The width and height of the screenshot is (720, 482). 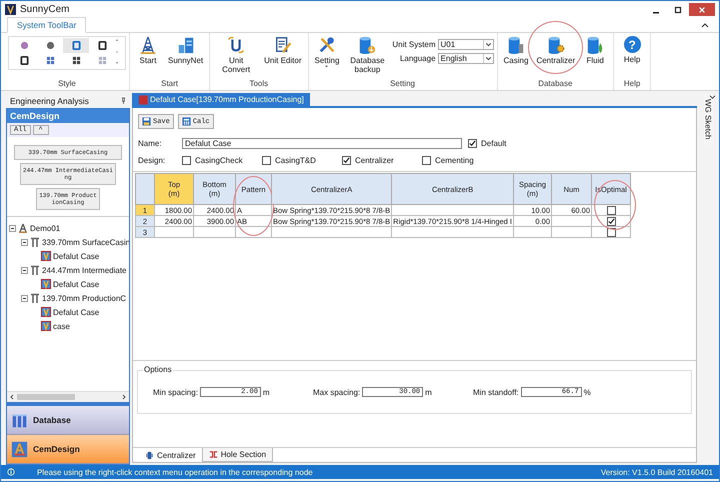 What do you see at coordinates (124, 397) in the screenshot?
I see `scroll-right-icon` at bounding box center [124, 397].